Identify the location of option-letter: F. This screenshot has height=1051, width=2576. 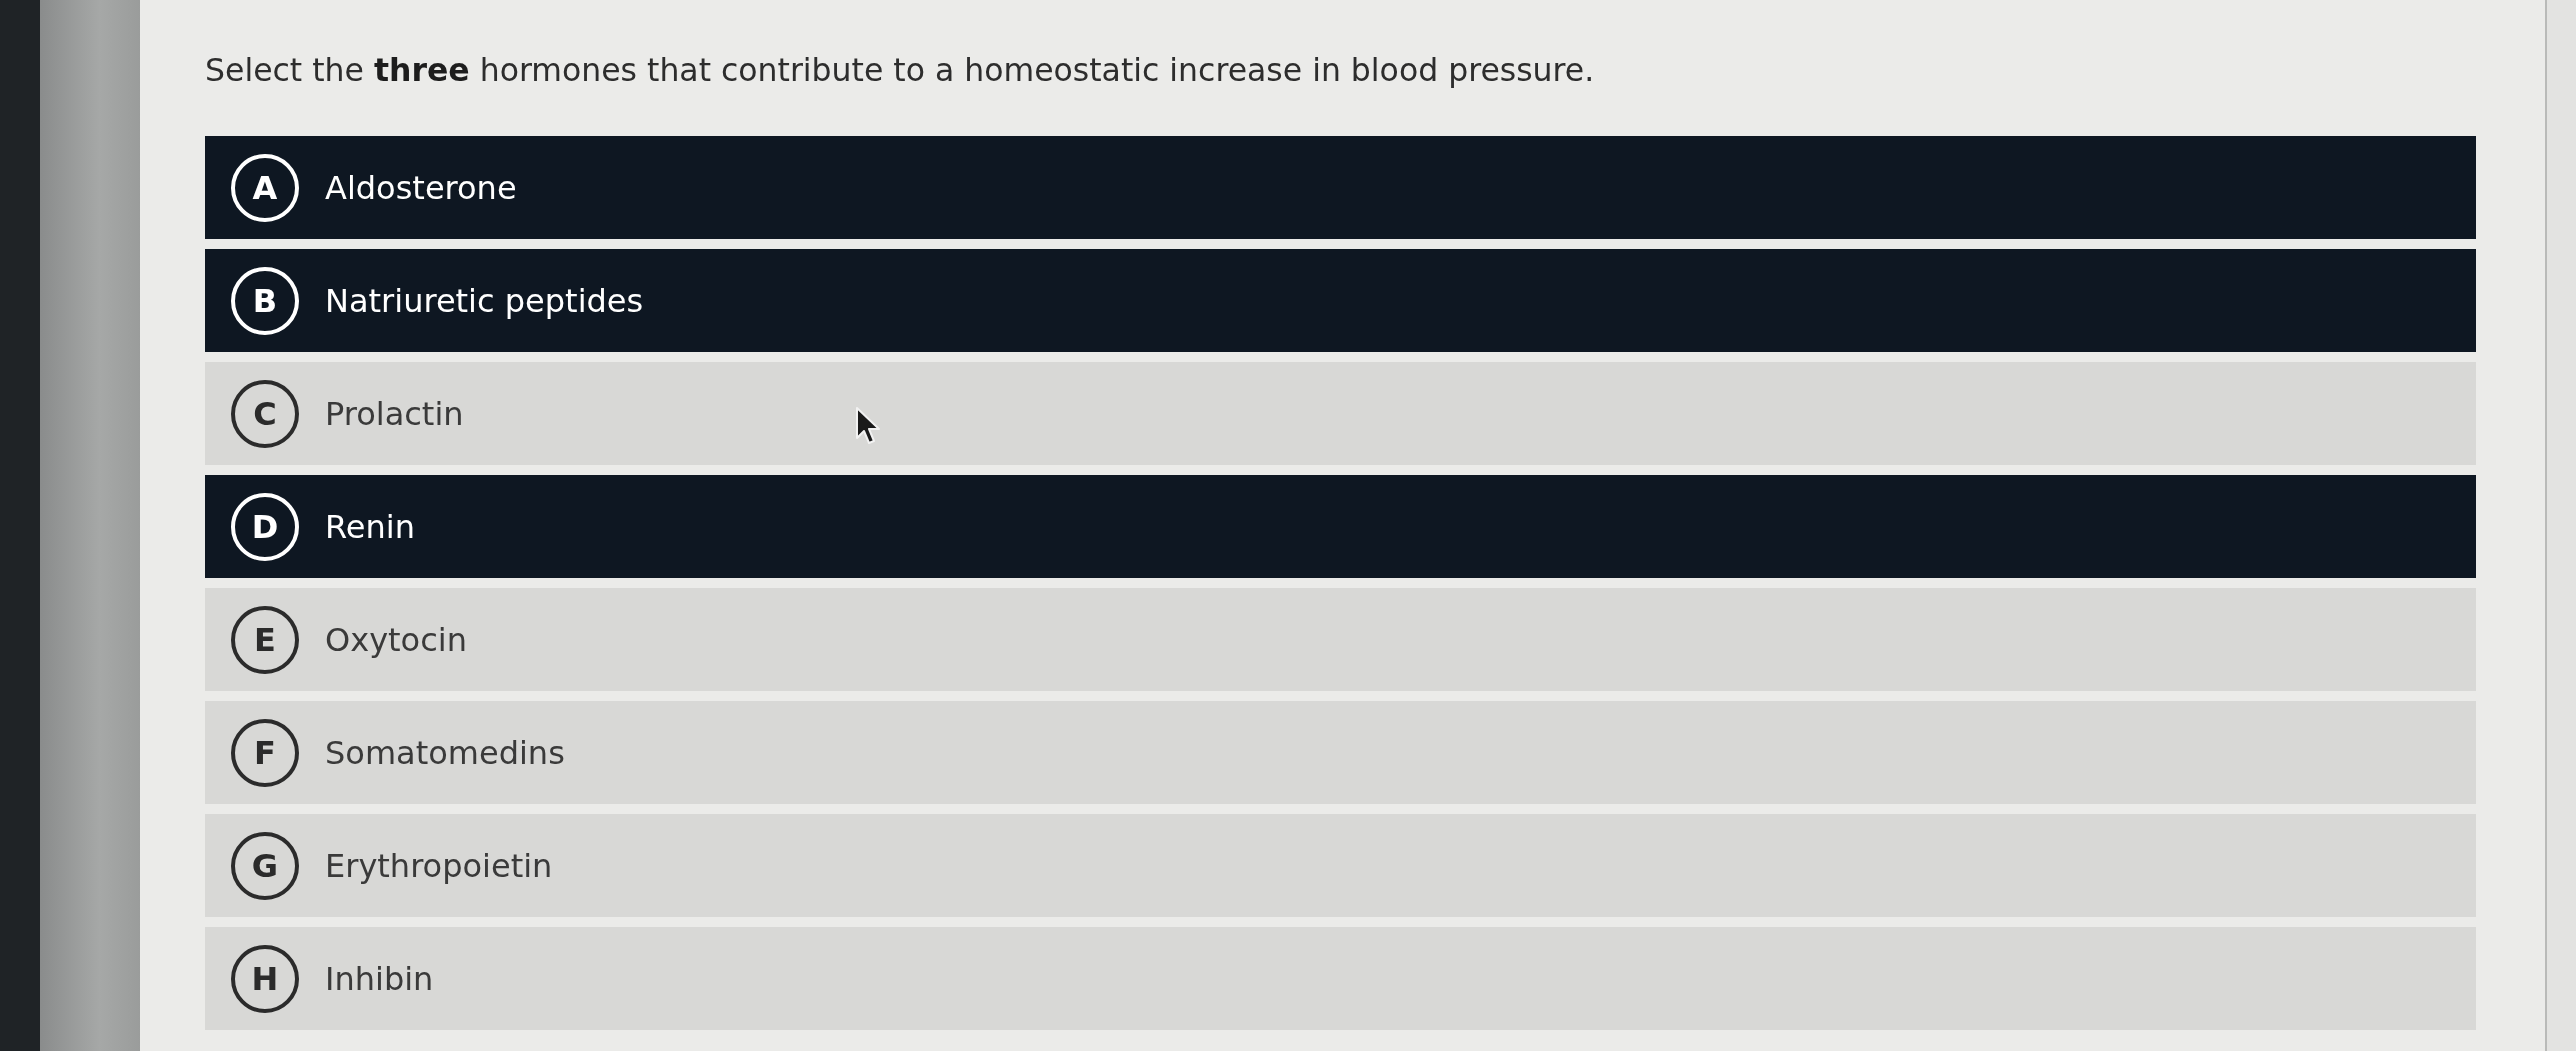
(265, 752).